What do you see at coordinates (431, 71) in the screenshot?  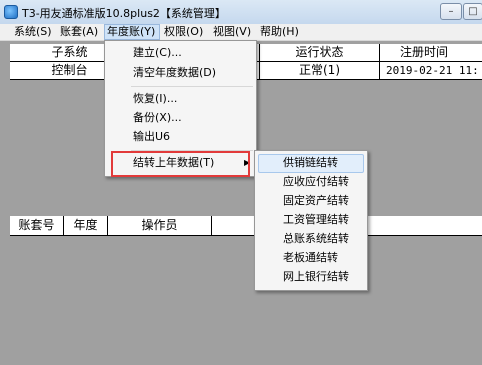 I see `cell-register-time: 2019-02-21 11:` at bounding box center [431, 71].